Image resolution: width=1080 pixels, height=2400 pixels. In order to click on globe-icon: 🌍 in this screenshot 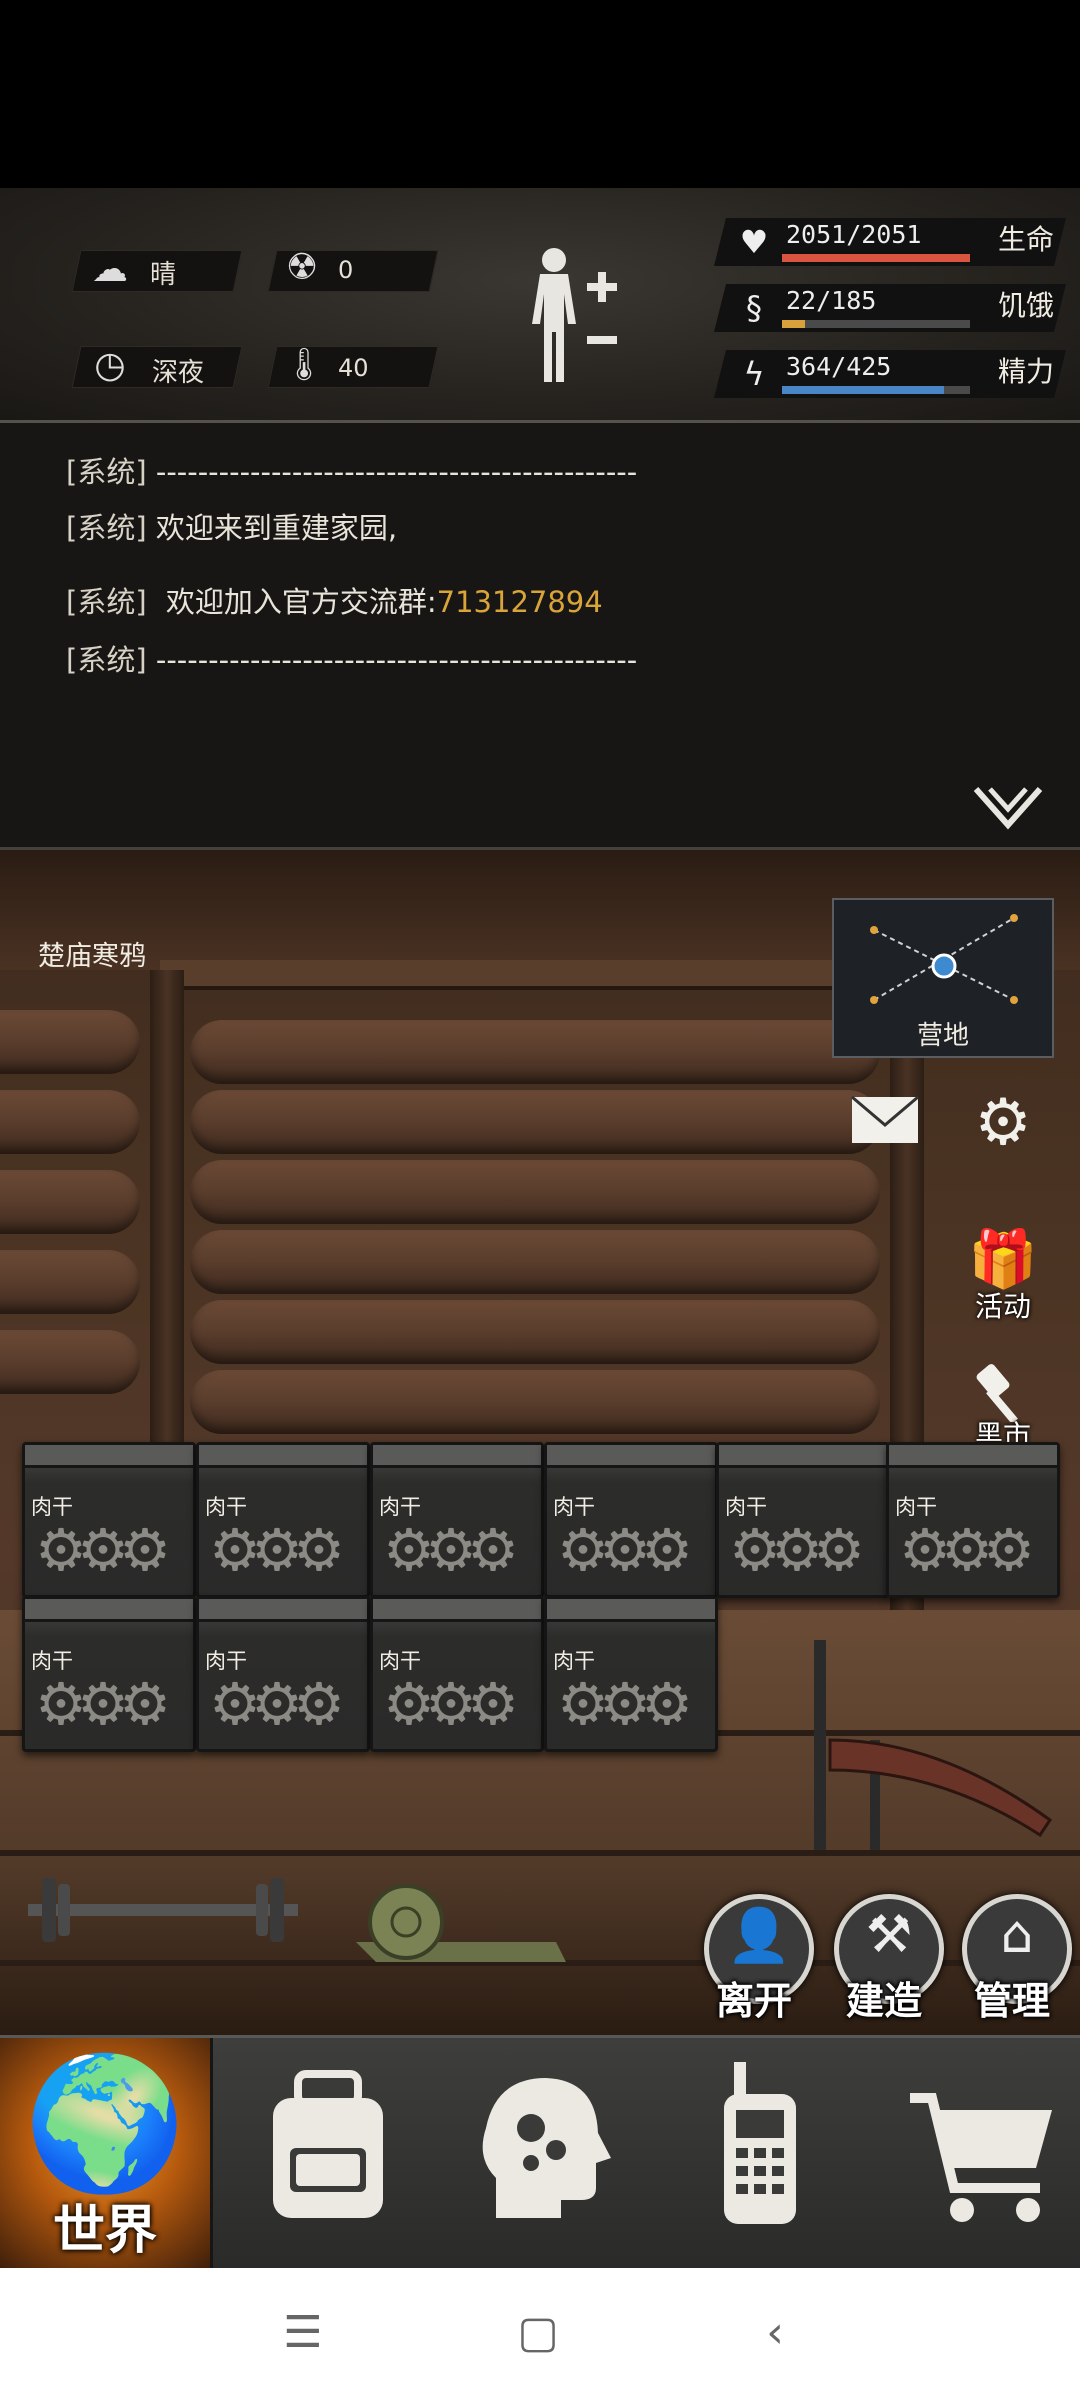, I will do `click(105, 2123)`.